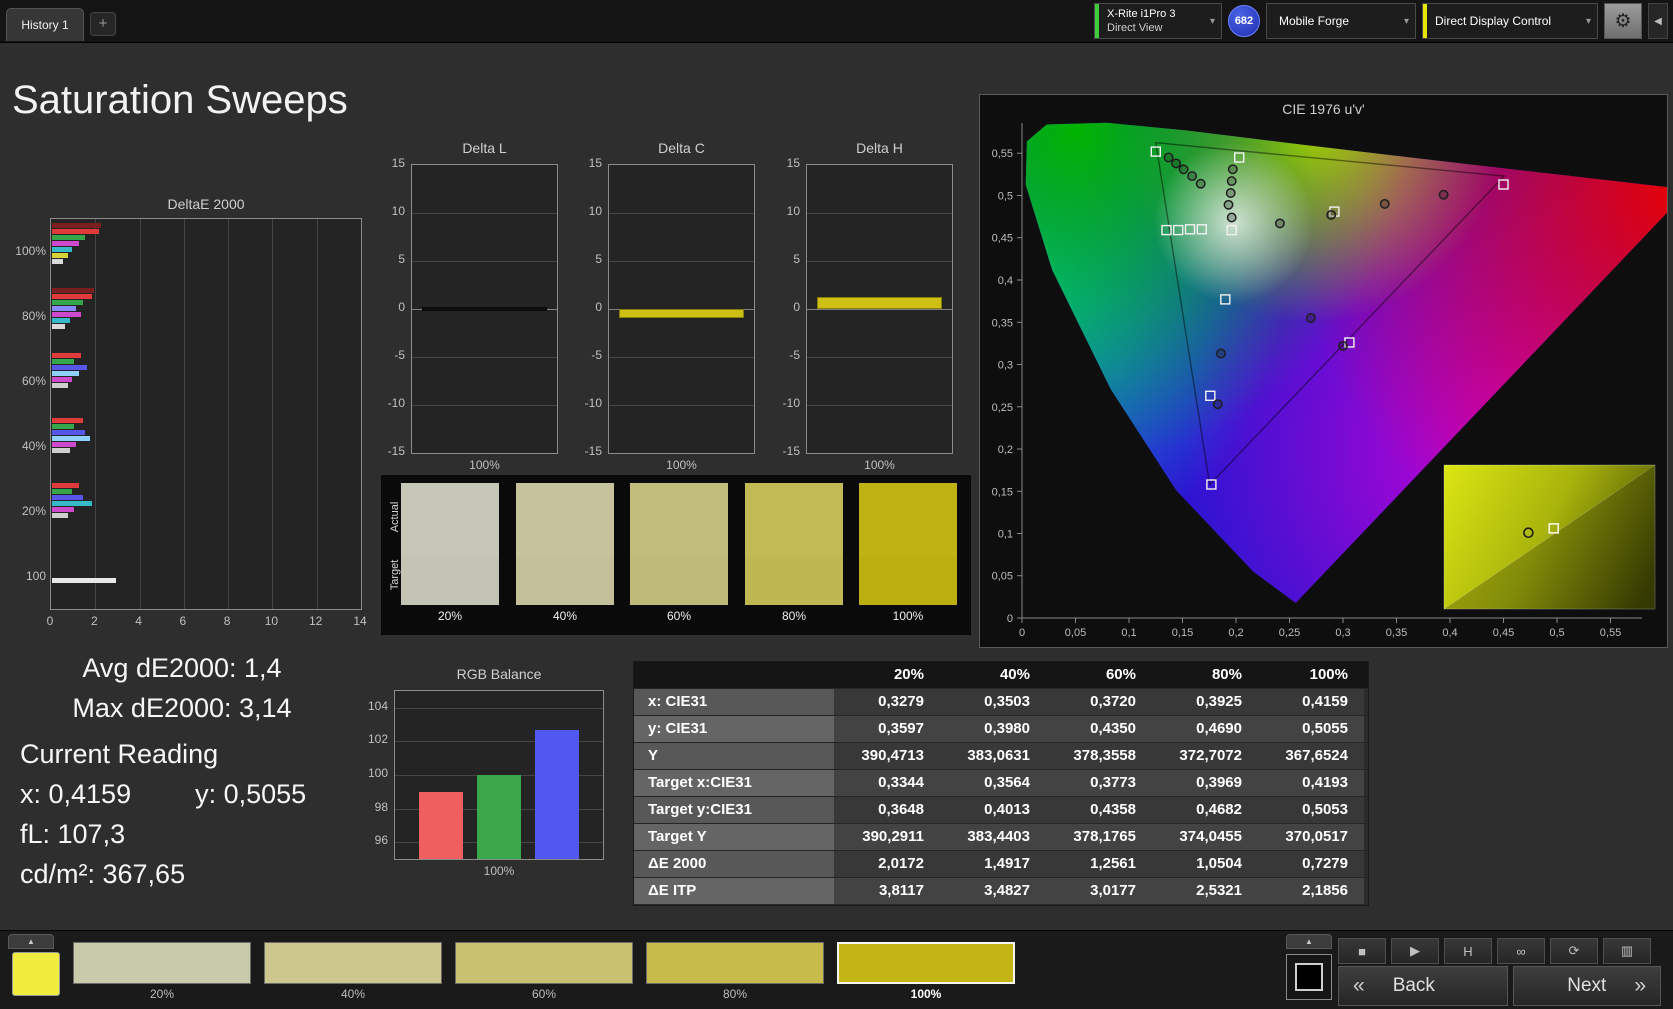  What do you see at coordinates (993, 783) in the screenshot?
I see `table-cell: 0,3564` at bounding box center [993, 783].